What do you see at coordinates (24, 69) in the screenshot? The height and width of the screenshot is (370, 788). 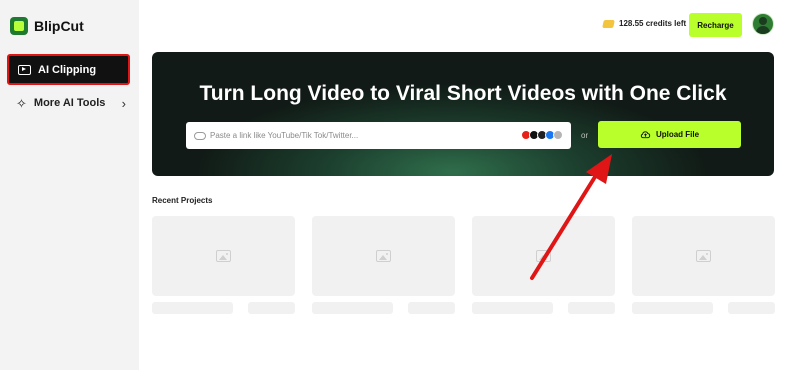 I see `ai-clipping-icon` at bounding box center [24, 69].